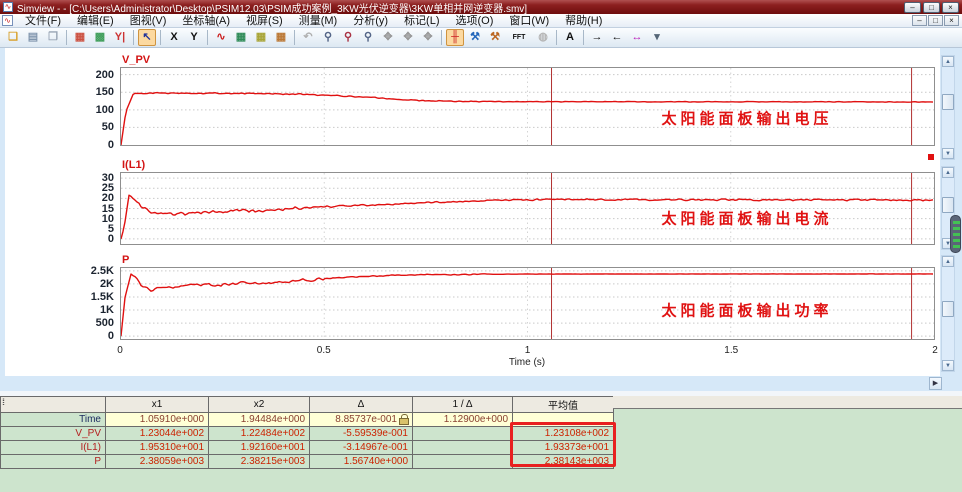 The image size is (962, 492). I want to click on menu-item-4: 视屏(S), so click(264, 20).